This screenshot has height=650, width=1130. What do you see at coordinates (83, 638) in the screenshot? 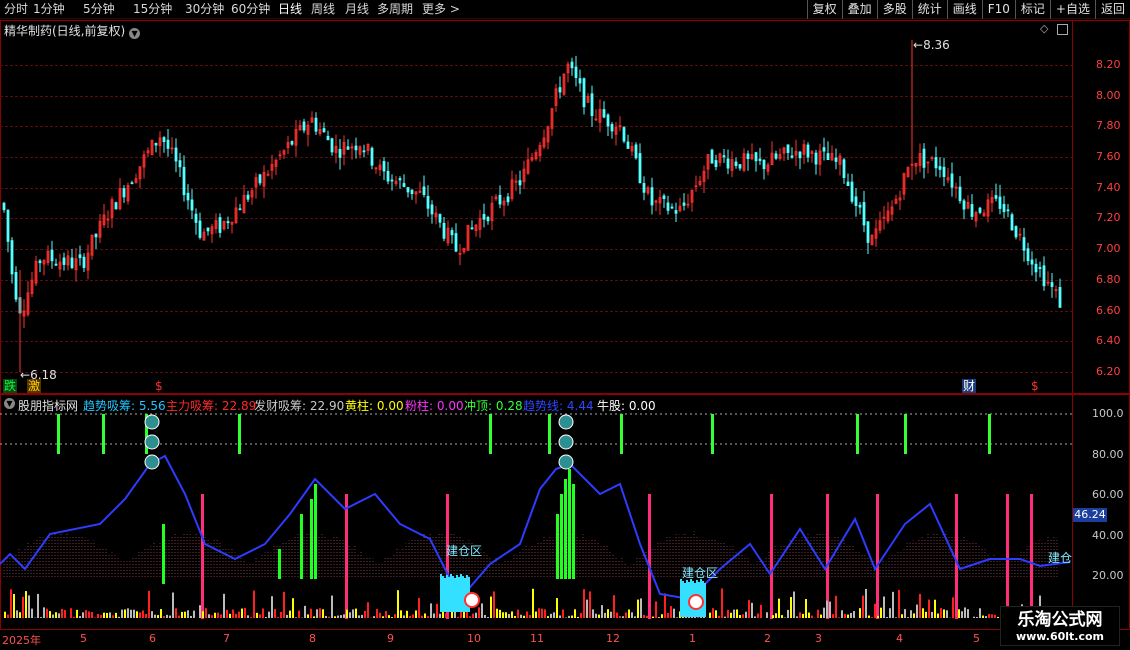
I see `time-axis-label: 5` at bounding box center [83, 638].